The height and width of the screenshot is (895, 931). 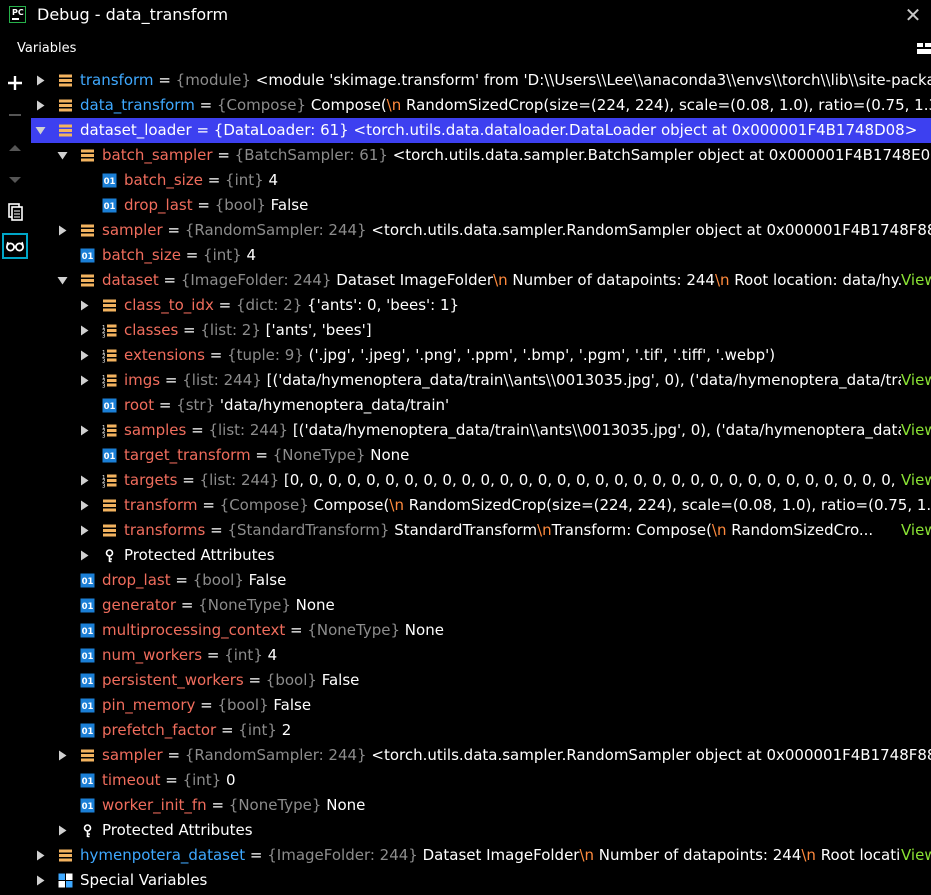 What do you see at coordinates (481, 455) in the screenshot?
I see `tree-row: 01 target_transform = {NoneType} None` at bounding box center [481, 455].